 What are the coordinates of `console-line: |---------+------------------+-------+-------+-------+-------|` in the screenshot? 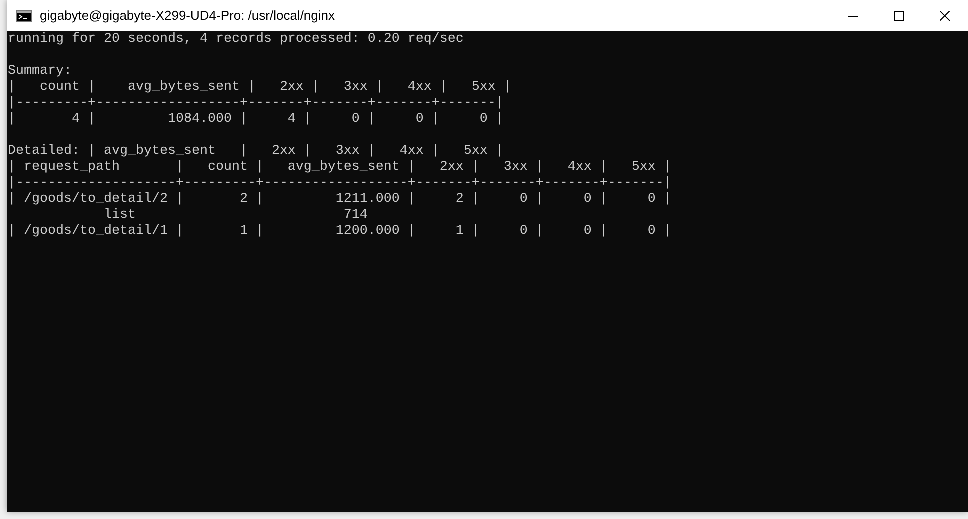 It's located at (256, 104).